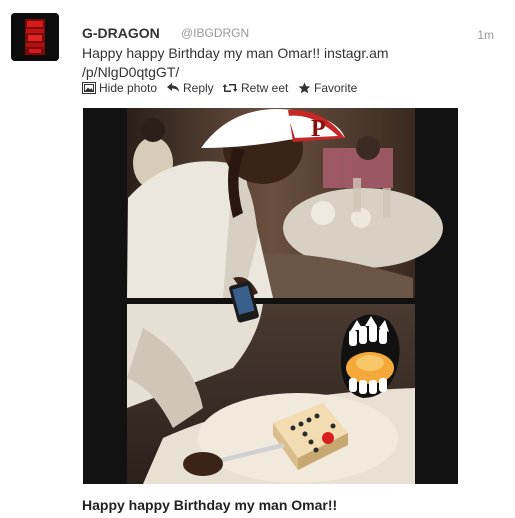  Describe the element at coordinates (89, 88) in the screenshot. I see `photo-icon` at that location.